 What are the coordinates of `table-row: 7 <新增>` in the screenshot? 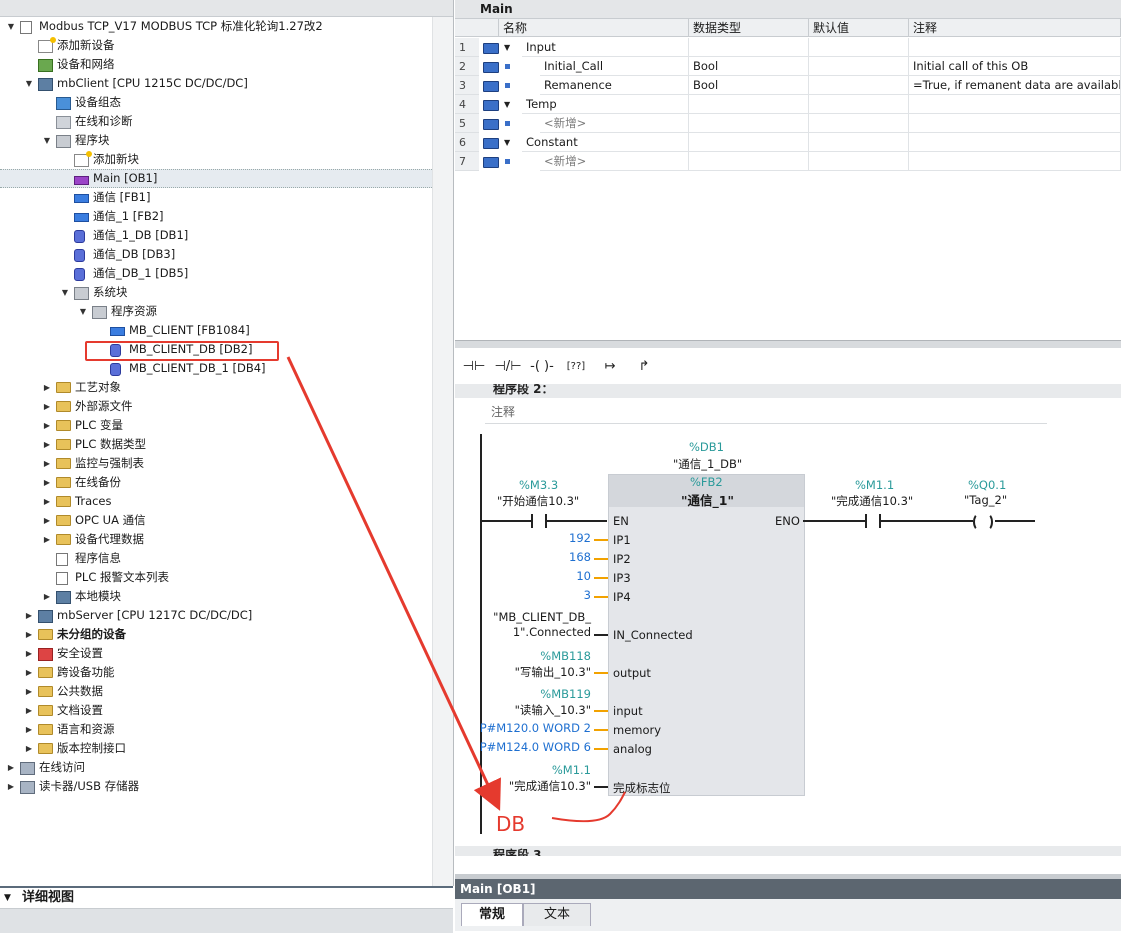 It's located at (788, 161).